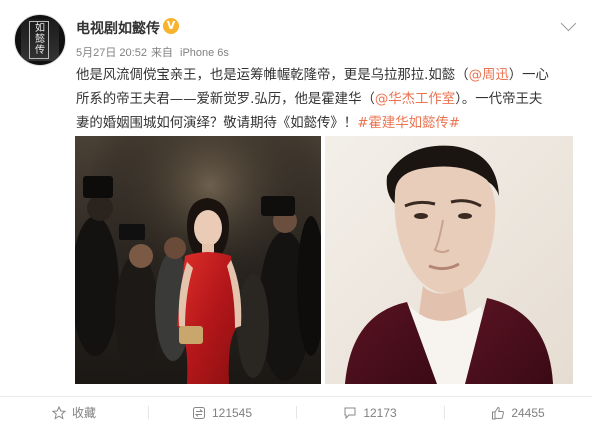 The image size is (592, 428). I want to click on post-text-line1b: ）一心, so click(528, 75).